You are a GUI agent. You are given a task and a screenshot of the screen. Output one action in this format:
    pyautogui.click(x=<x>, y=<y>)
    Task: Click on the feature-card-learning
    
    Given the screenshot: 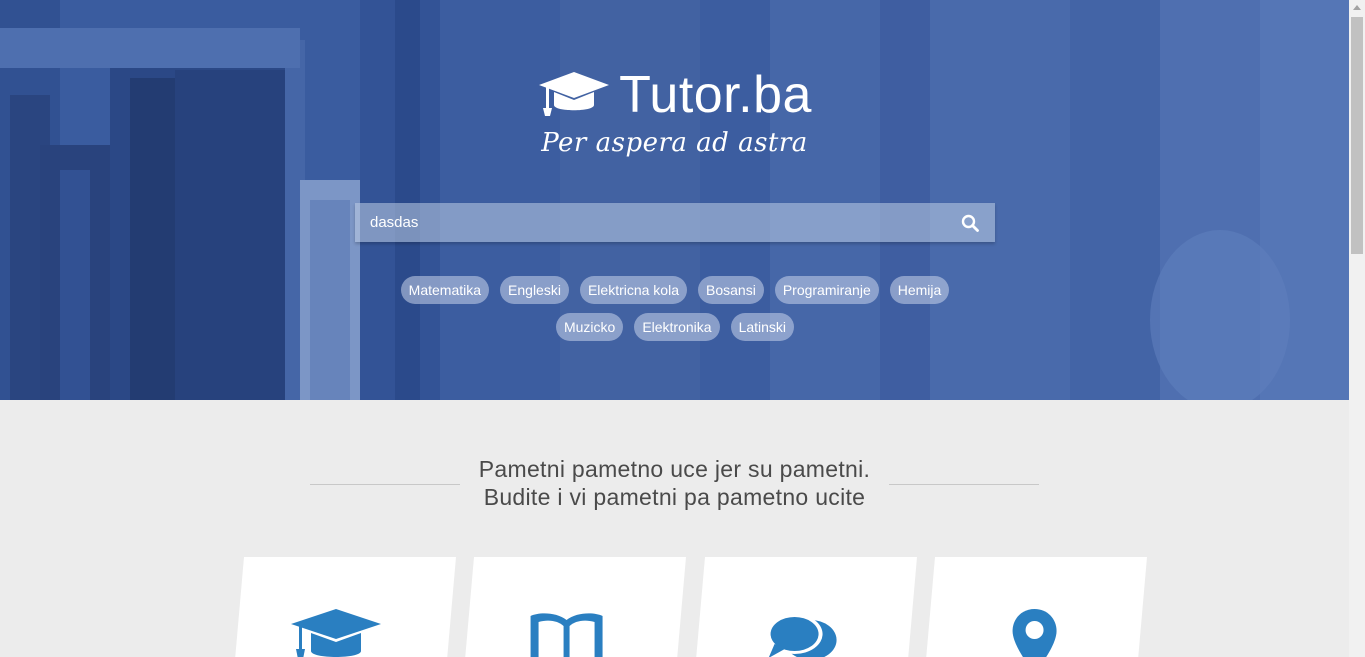 What is the action you would take?
    pyautogui.click(x=574, y=607)
    